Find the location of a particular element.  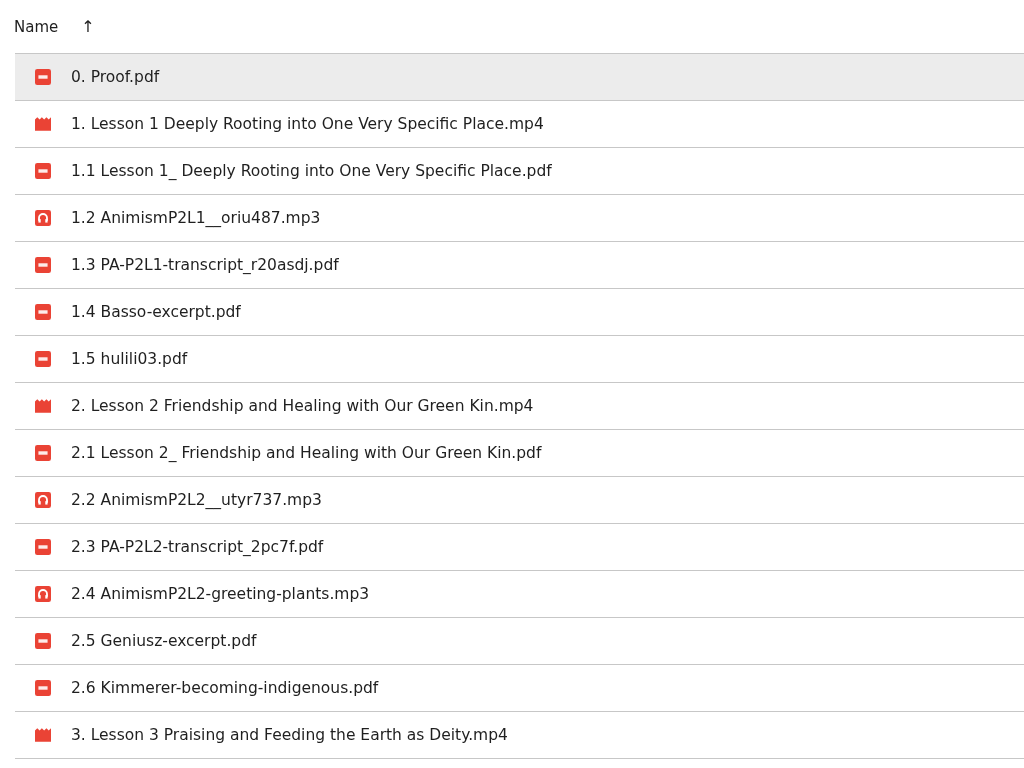

file-name: 1. Lesson 1 Deeply Rooting into One Very Specific Place.mp4 is located at coordinates (307, 124).